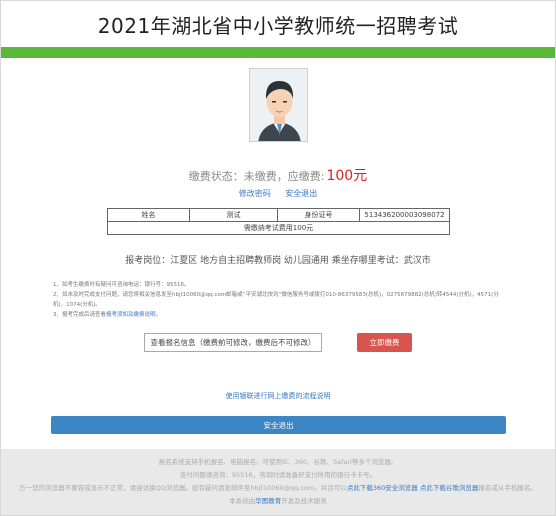  What do you see at coordinates (121, 285) in the screenshot?
I see `notice-item: 1、如考生缴费时有疑问可咨询电话：银行号：95516。` at bounding box center [121, 285].